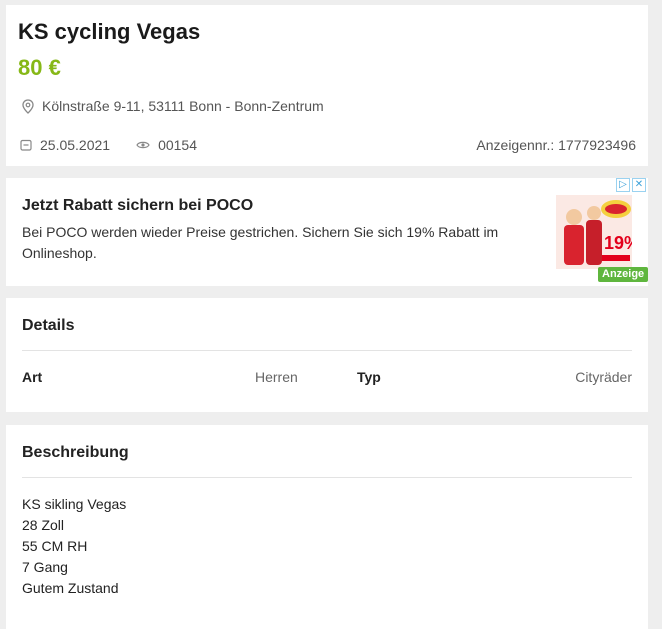 The width and height of the screenshot is (662, 629). What do you see at coordinates (556, 145) in the screenshot?
I see `ad-number: Anzeigennr.: 1777923496` at bounding box center [556, 145].